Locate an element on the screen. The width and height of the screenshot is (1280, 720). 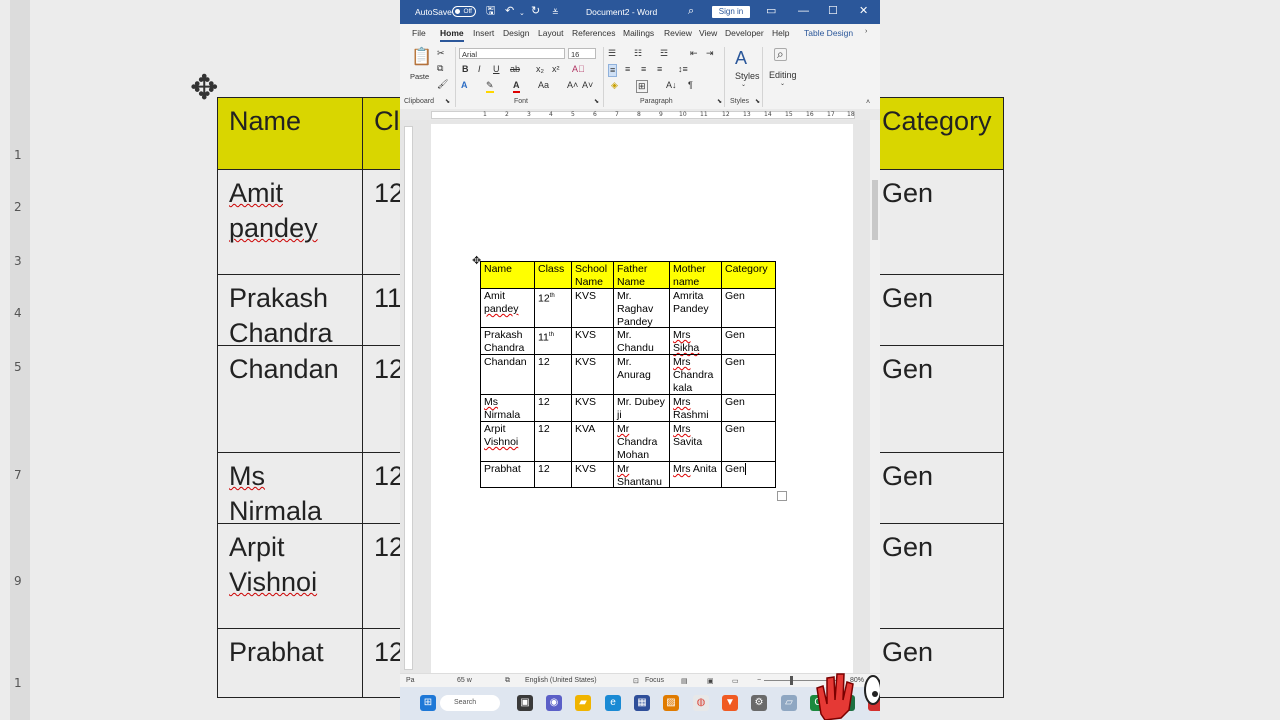
table-cell: 12th is located at coordinates (553, 308).